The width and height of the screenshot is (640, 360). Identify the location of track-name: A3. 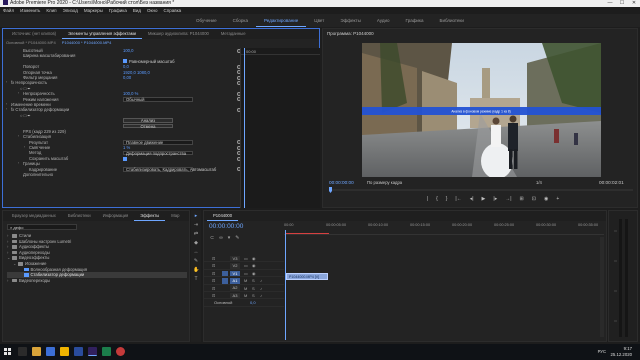
(235, 295).